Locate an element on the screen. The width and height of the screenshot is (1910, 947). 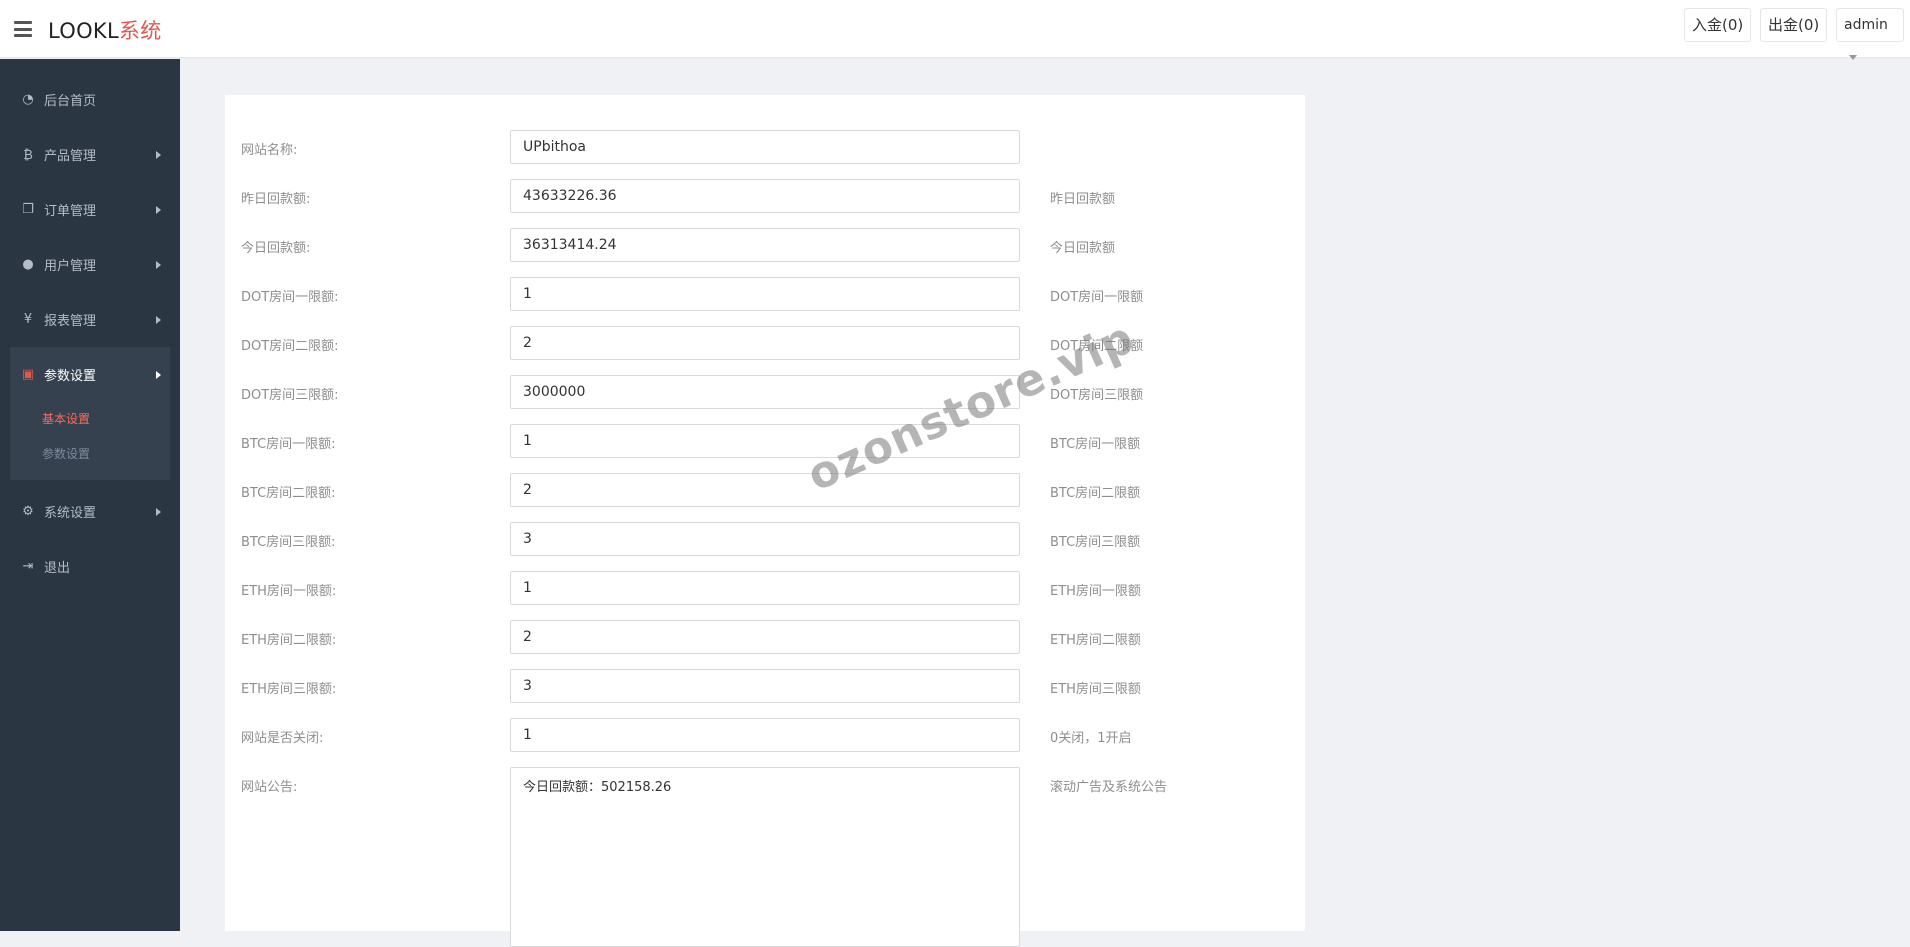
menu-toggle-icon is located at coordinates (23, 29).